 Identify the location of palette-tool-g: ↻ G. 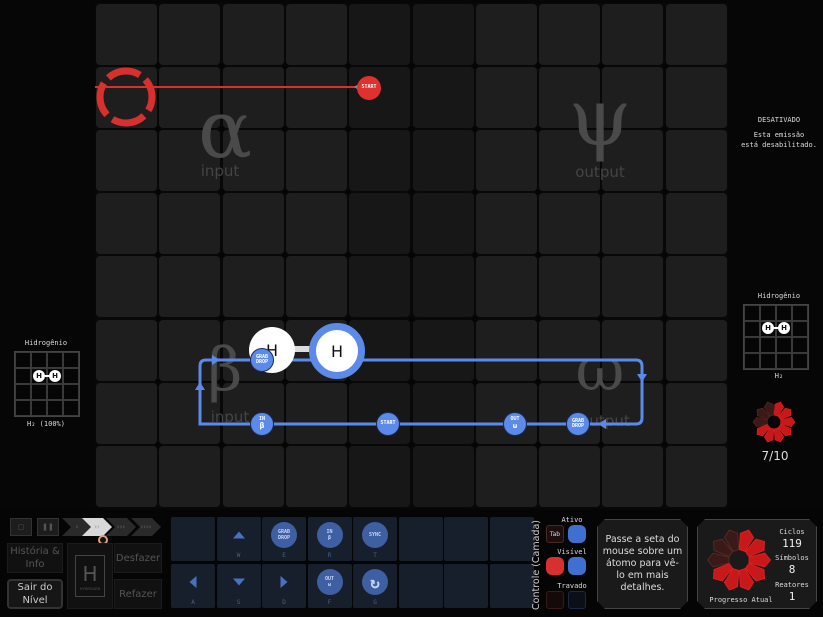
(375, 586).